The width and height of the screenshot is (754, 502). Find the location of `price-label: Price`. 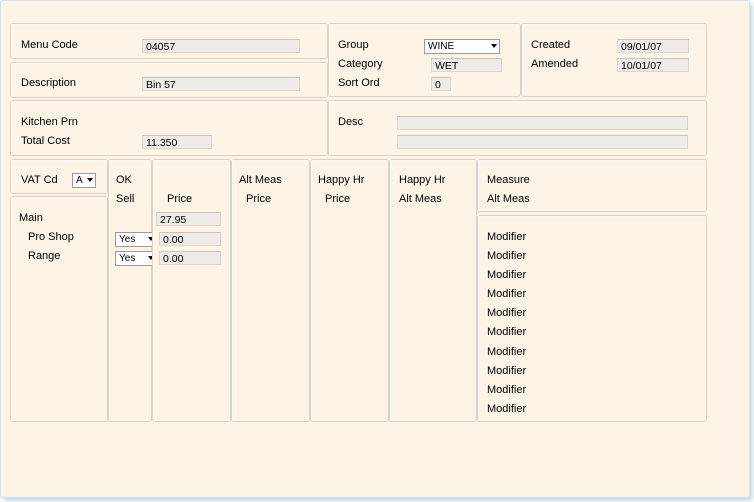

price-label: Price is located at coordinates (180, 199).